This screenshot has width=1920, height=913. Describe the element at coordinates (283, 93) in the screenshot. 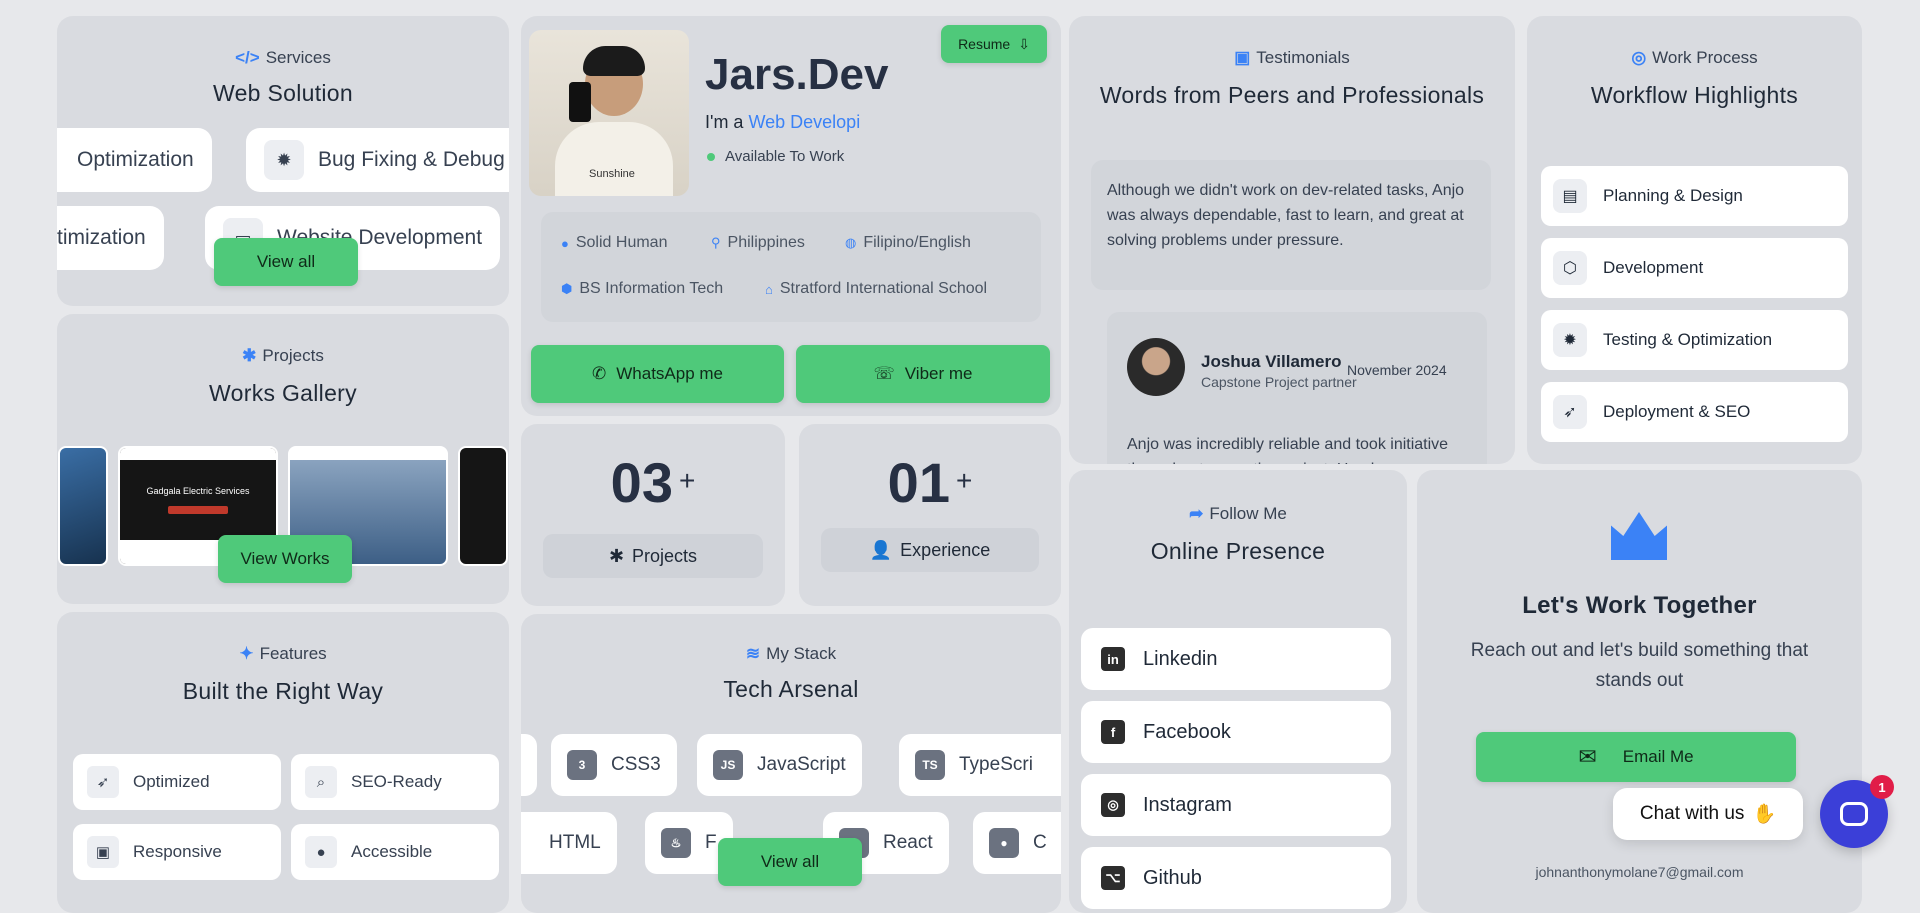

I see `services-title: Web Solution` at that location.